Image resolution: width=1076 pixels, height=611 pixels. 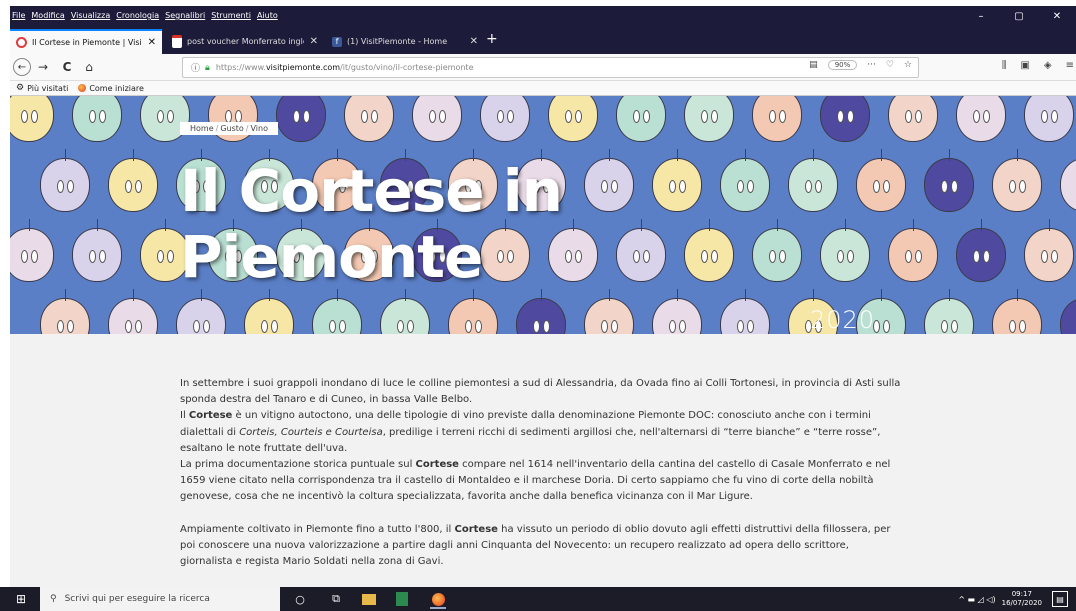 I want to click on menu-strumenti: Strumenti, so click(x=231, y=15).